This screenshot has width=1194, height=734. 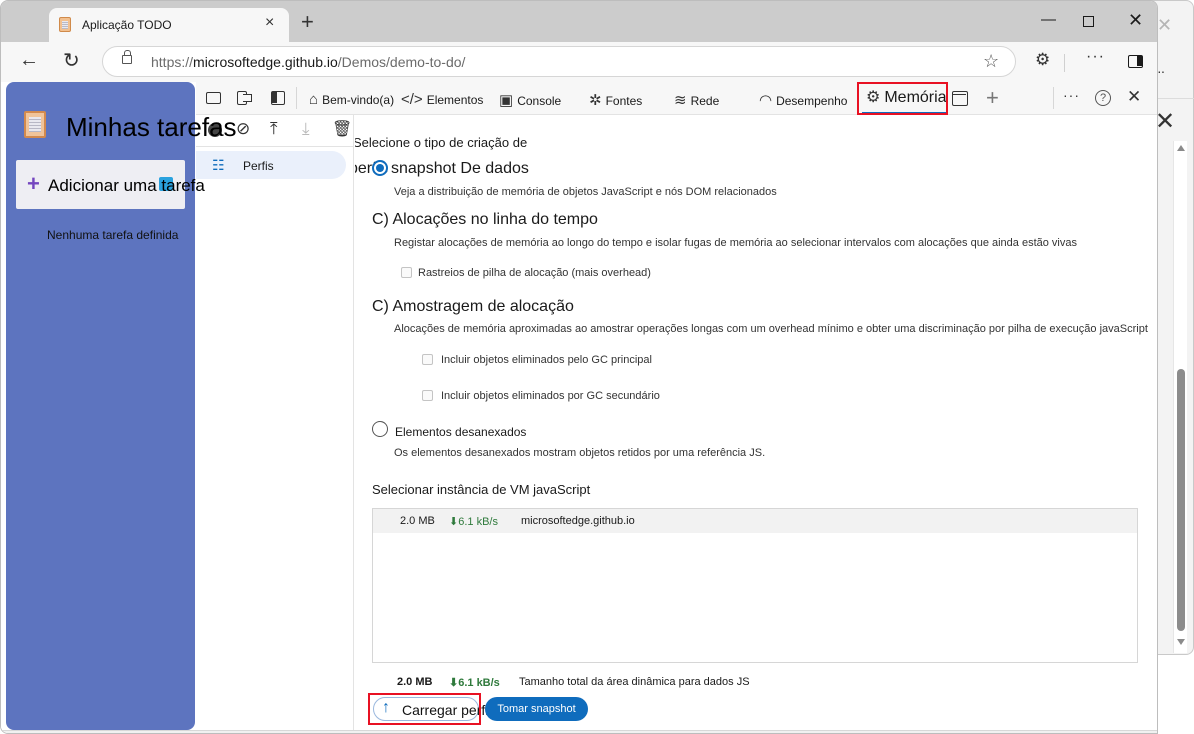 I want to click on option-title: C) Alocações no linha do tempo, so click(x=485, y=220).